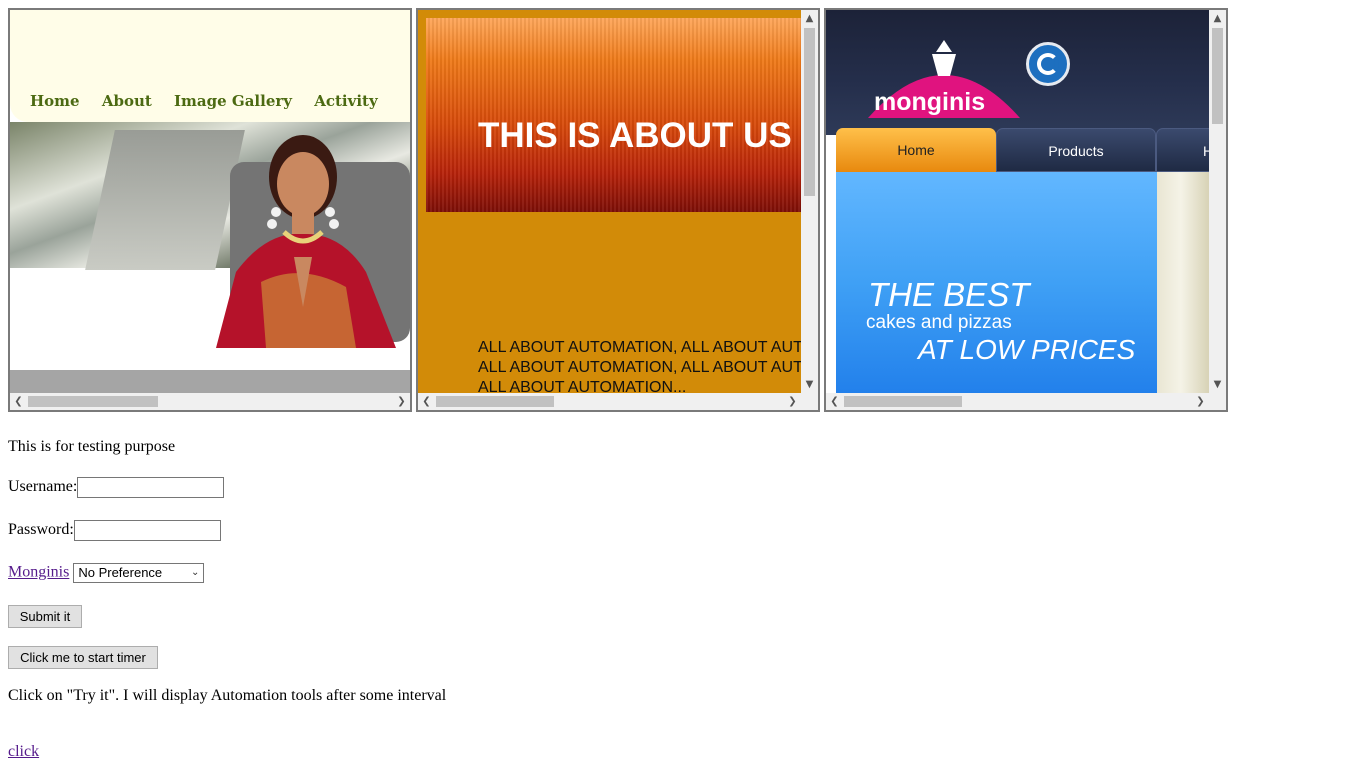 The width and height of the screenshot is (1349, 770). Describe the element at coordinates (916, 150) in the screenshot. I see `tab-home: Home` at that location.